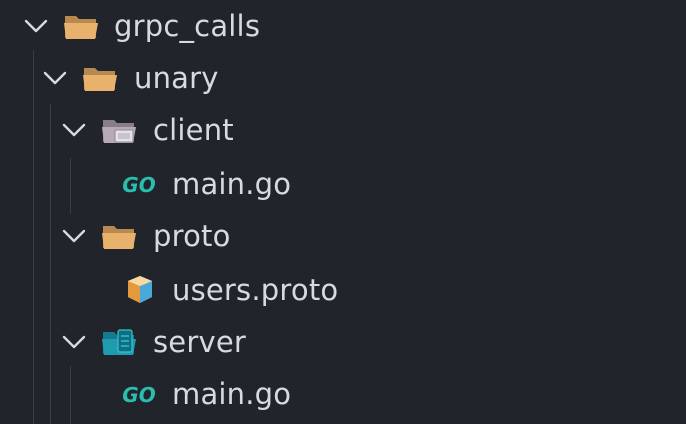  Describe the element at coordinates (343, 78) in the screenshot. I see `tree-item-unary: unary` at that location.